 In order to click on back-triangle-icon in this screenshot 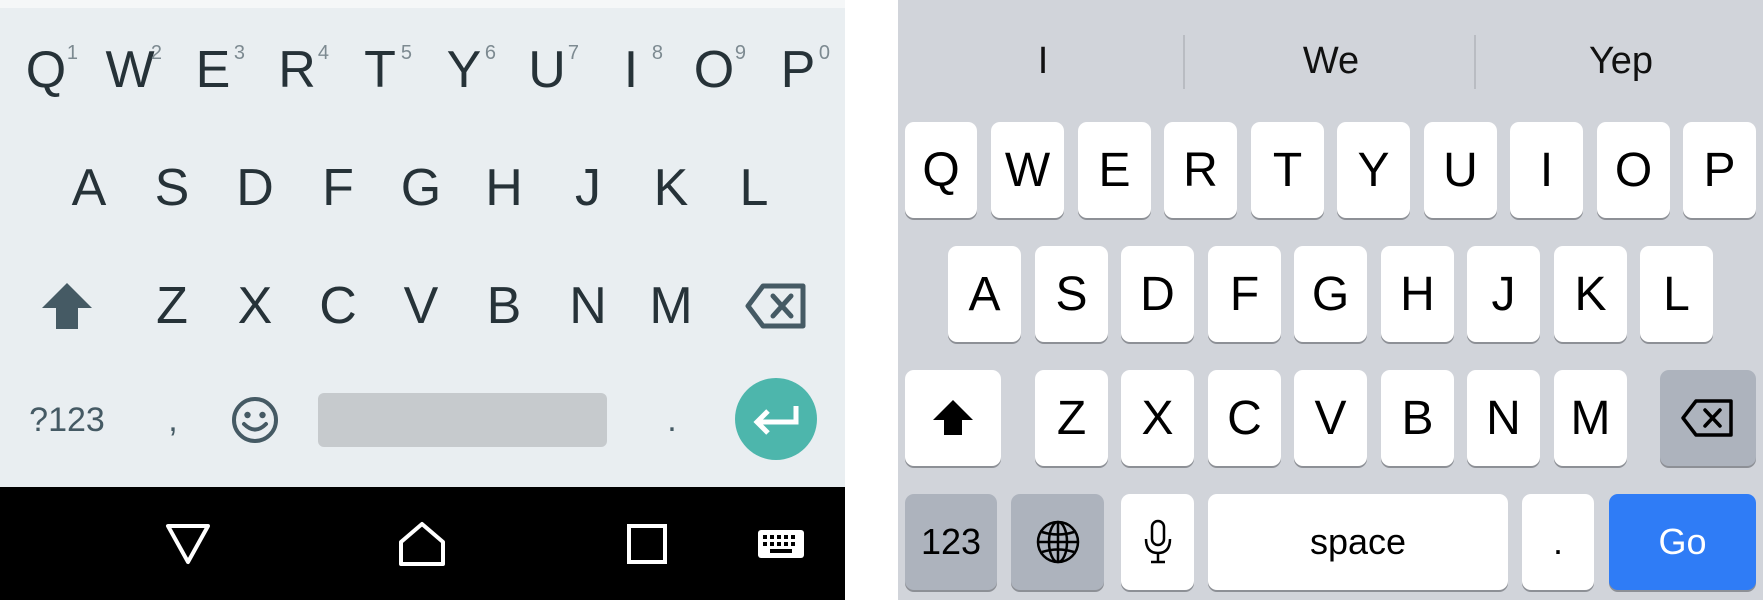, I will do `click(188, 543)`.